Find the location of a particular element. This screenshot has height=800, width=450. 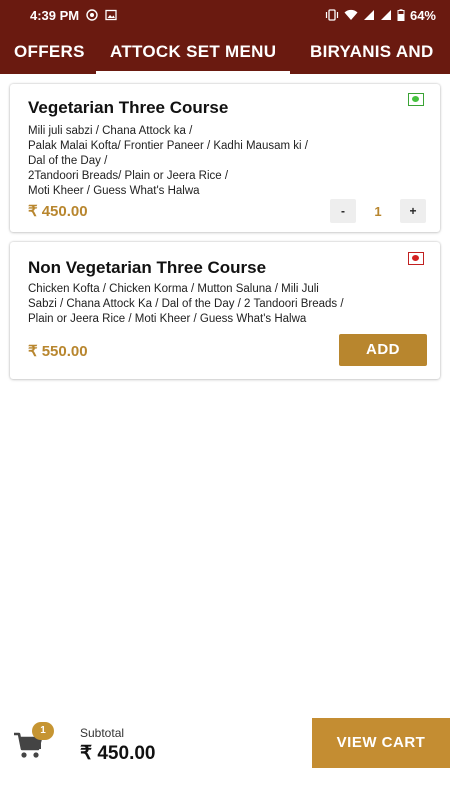

status-time: 4:39 PM is located at coordinates (55, 15).